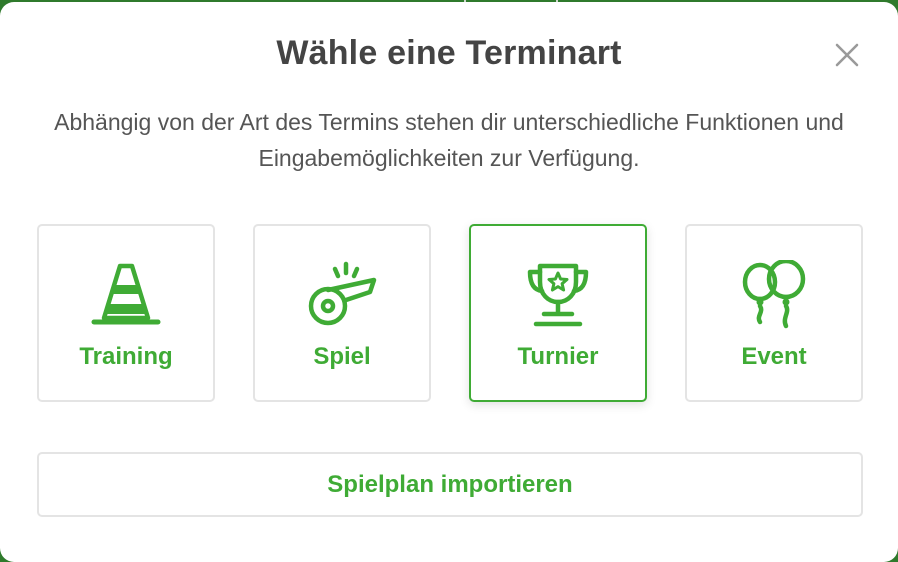 The image size is (898, 562). What do you see at coordinates (774, 296) in the screenshot?
I see `balloons-icon` at bounding box center [774, 296].